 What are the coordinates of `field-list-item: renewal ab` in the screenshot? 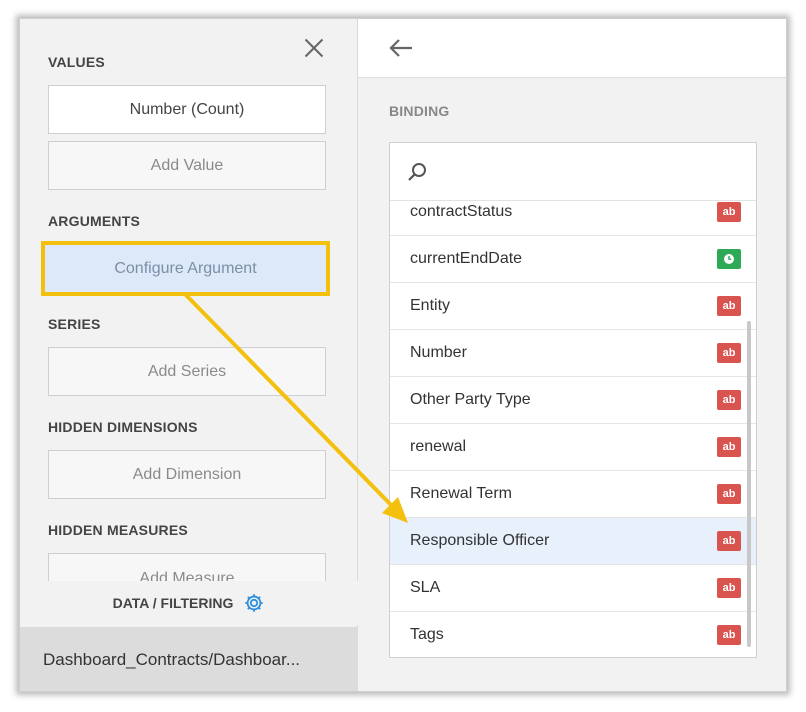 It's located at (573, 447).